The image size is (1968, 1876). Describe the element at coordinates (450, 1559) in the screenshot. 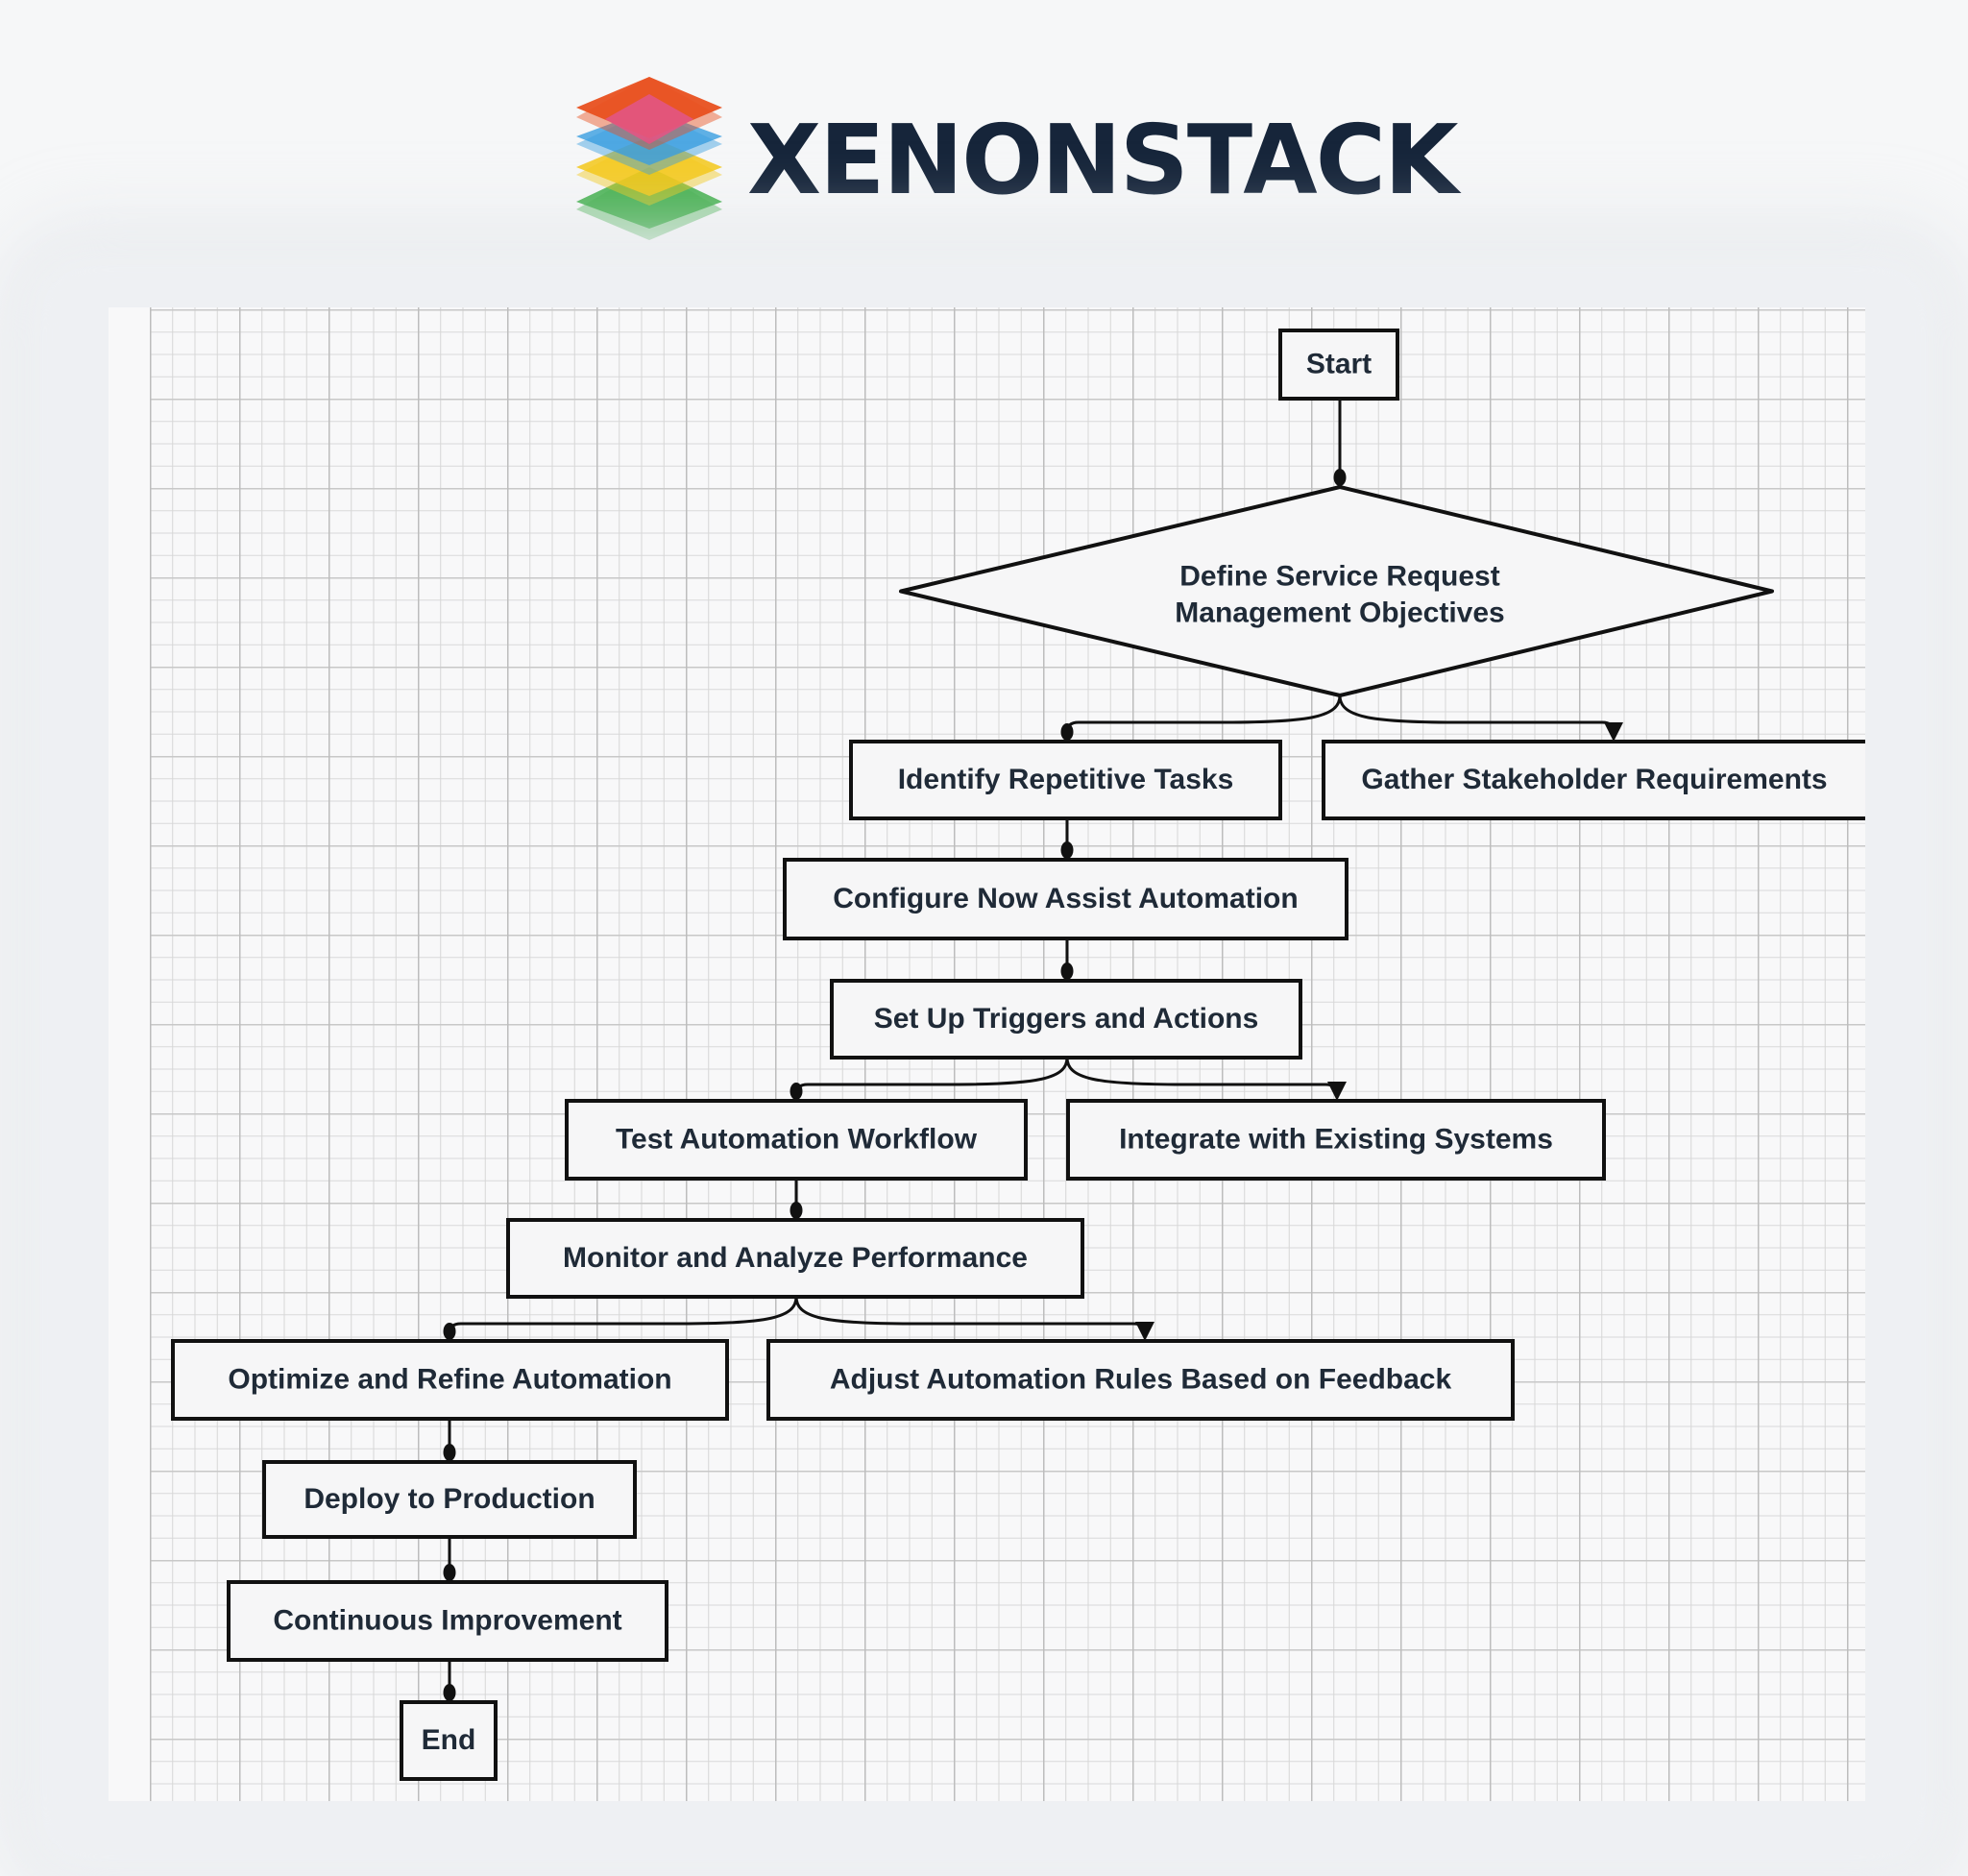

I see `edge-deploy-to-continuous` at that location.